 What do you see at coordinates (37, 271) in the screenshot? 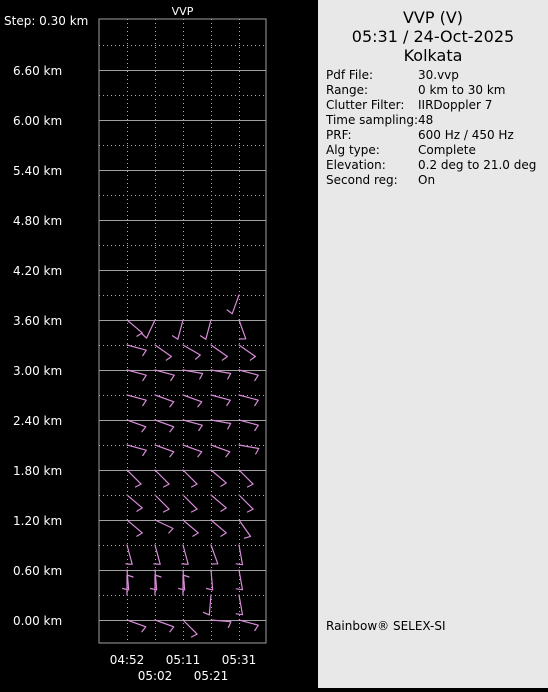
I see `y-tick-label: 4.20 km` at bounding box center [37, 271].